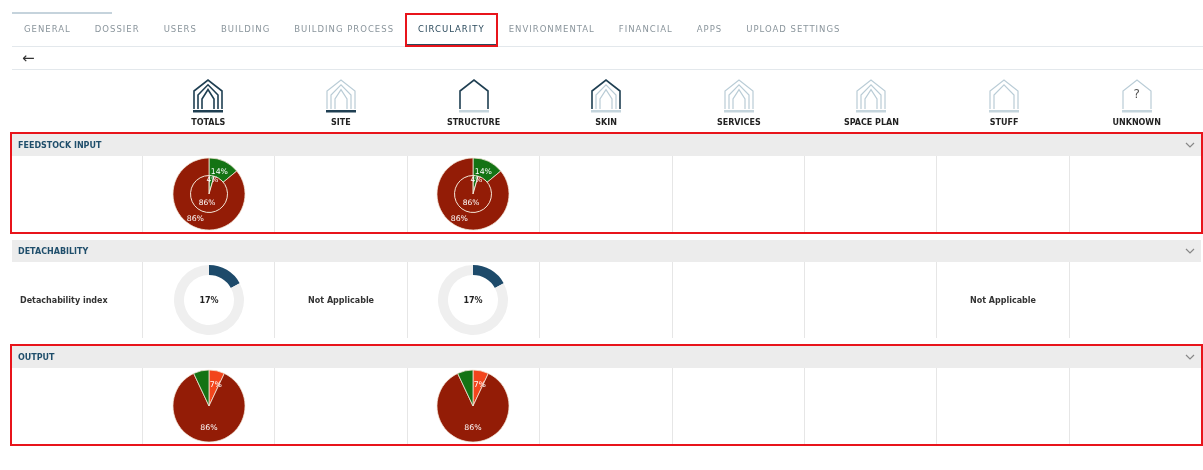  I want to click on section-title: FEEDSTOCK INPUT, so click(60, 145).